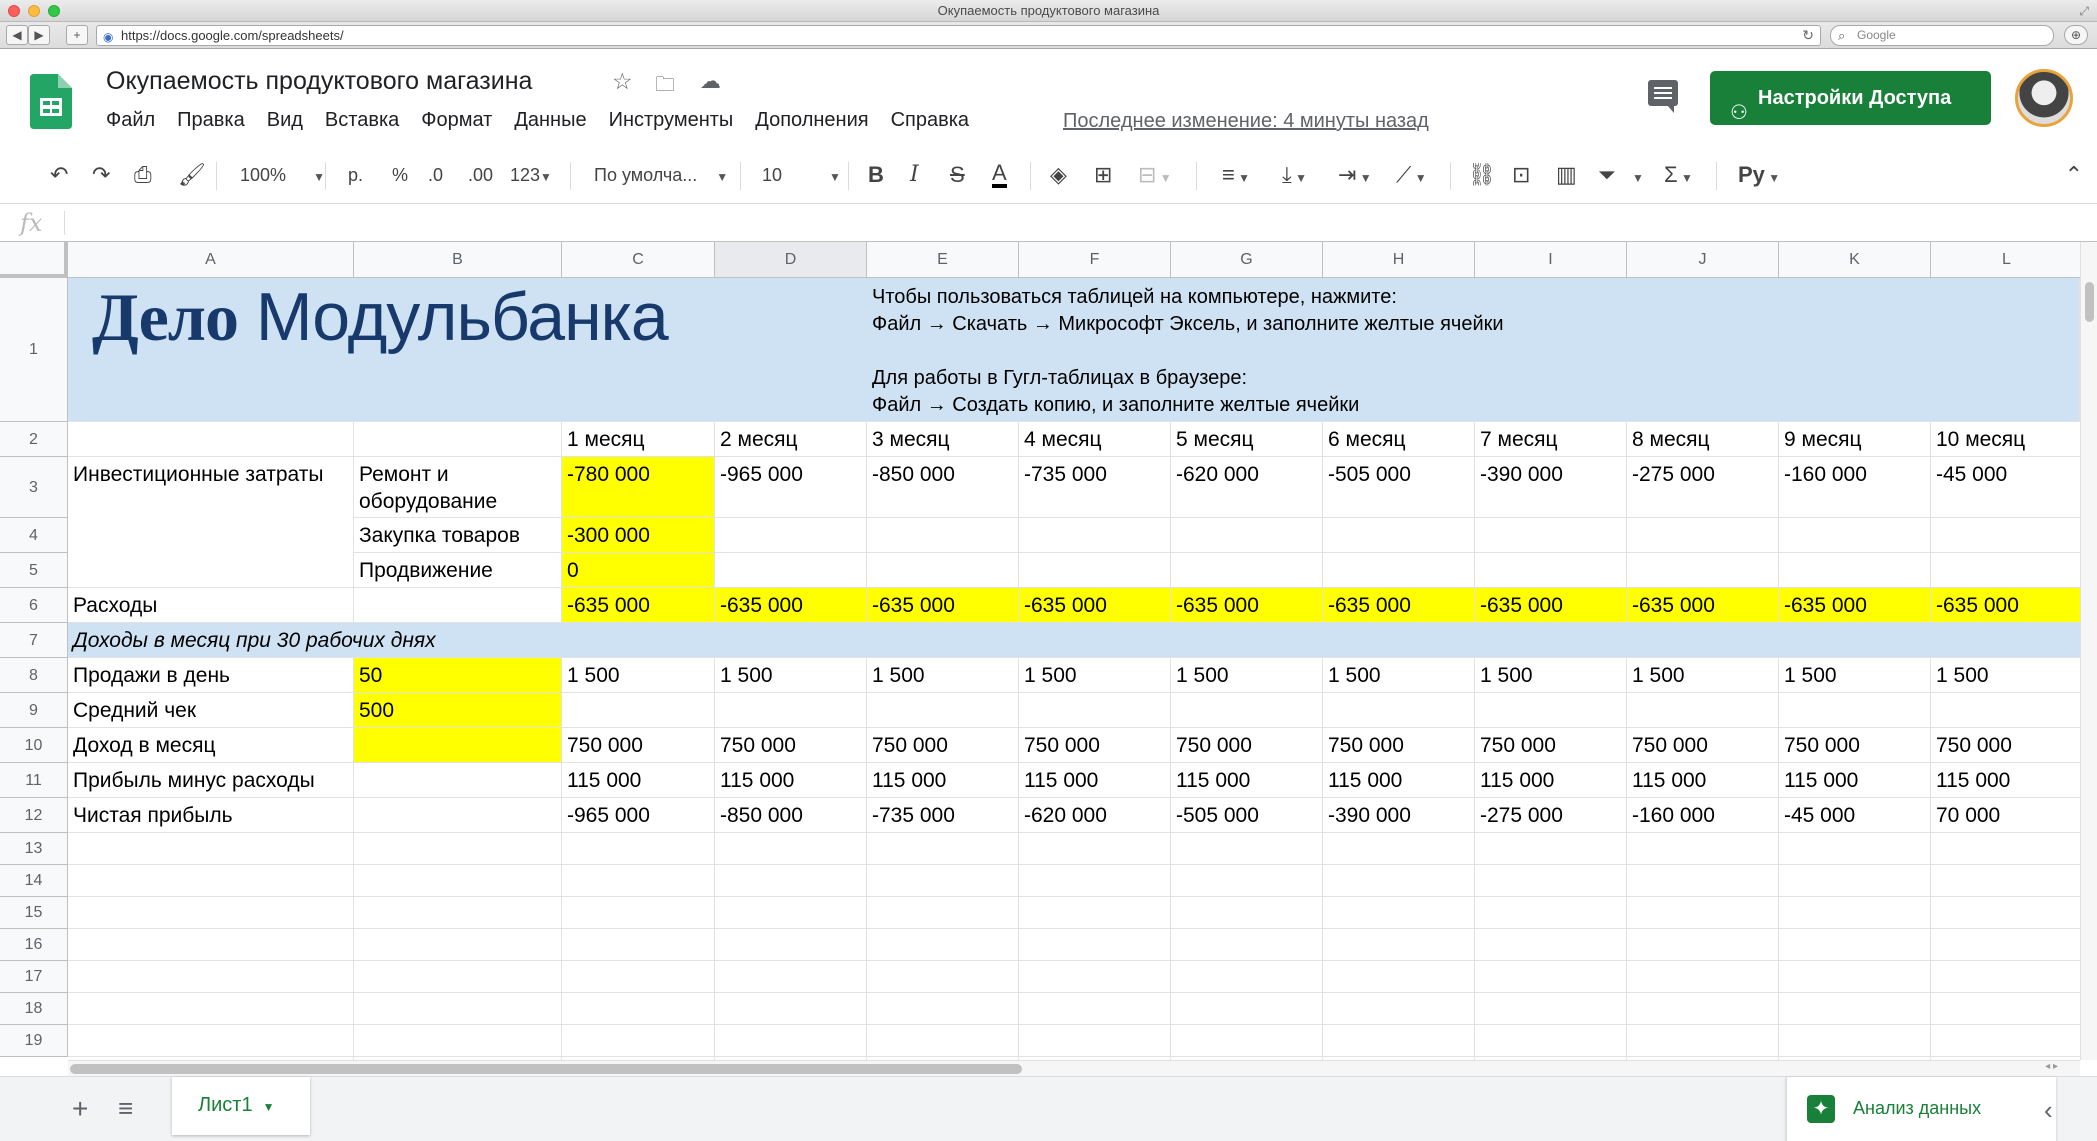  What do you see at coordinates (1551, 439) in the screenshot?
I see `month-header: 7 месяц` at bounding box center [1551, 439].